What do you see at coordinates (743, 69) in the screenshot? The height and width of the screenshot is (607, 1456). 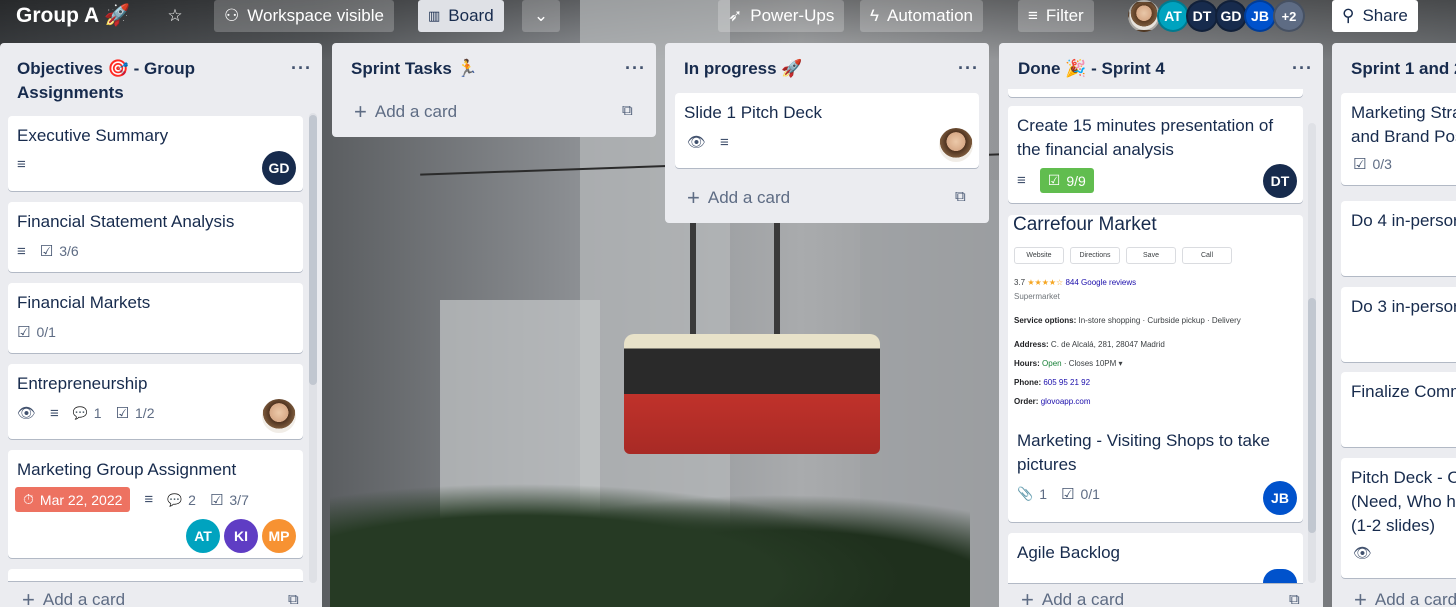 I see `list-title: In progress 🚀` at bounding box center [743, 69].